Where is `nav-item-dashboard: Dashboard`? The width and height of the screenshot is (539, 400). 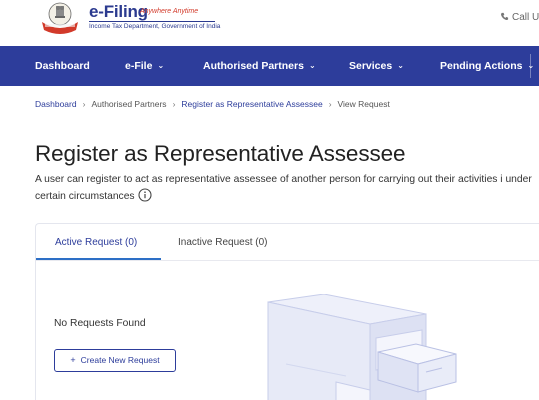
nav-item-dashboard: Dashboard is located at coordinates (62, 66).